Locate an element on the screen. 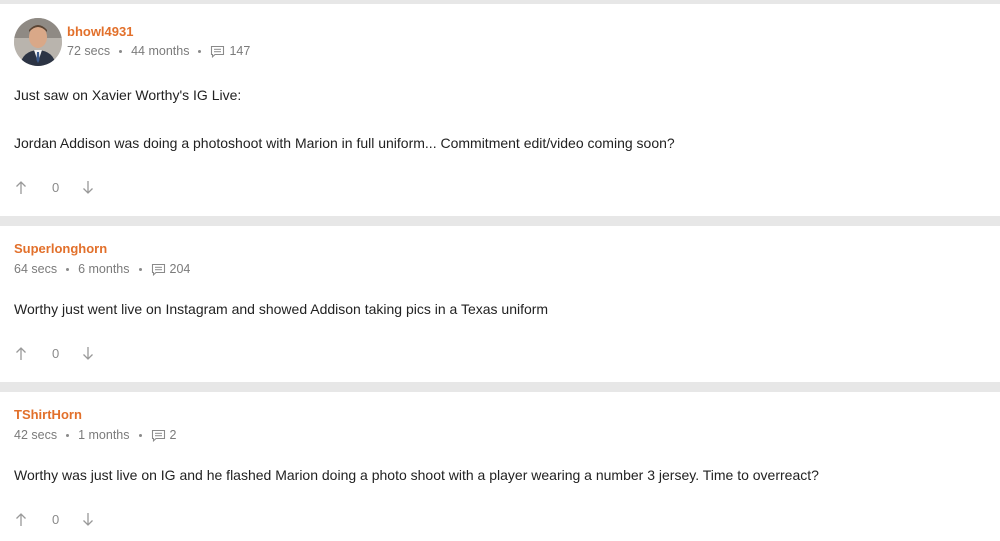  member-tenure: 6 months is located at coordinates (104, 269).